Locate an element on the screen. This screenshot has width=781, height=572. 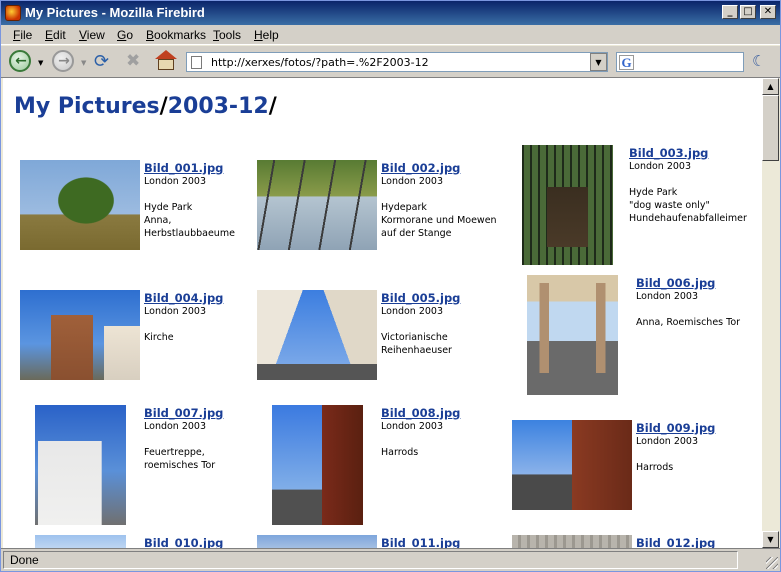
home-icon-body is located at coordinates (166, 64).